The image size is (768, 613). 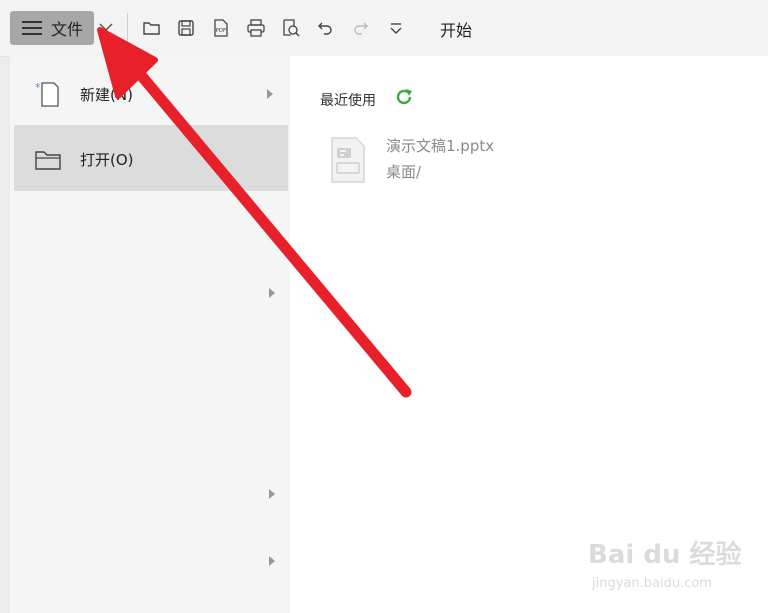 What do you see at coordinates (152, 28) in the screenshot?
I see `open-folder-icon` at bounding box center [152, 28].